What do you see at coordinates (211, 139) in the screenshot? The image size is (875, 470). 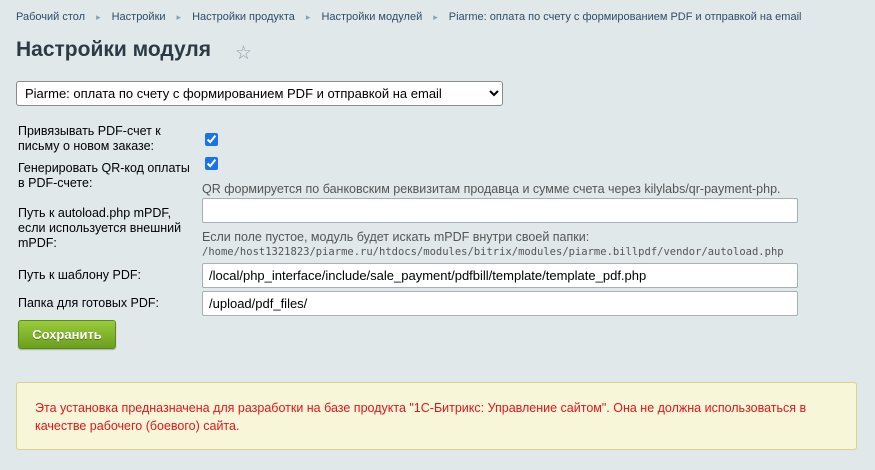 I see `attach-pdf-checkbox` at bounding box center [211, 139].